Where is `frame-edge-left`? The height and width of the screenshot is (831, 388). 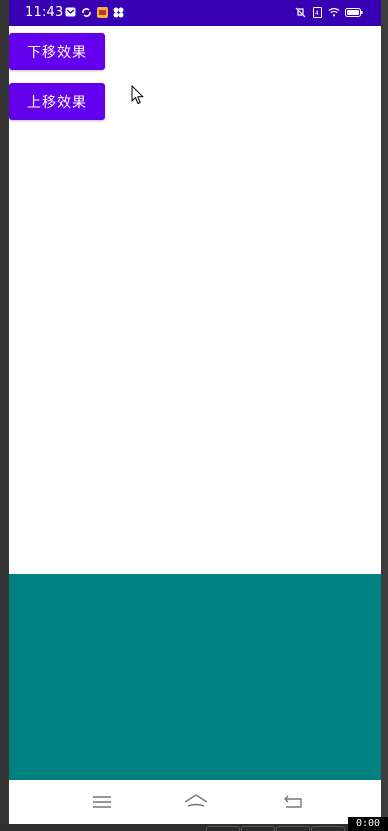 frame-edge-left is located at coordinates (4, 415).